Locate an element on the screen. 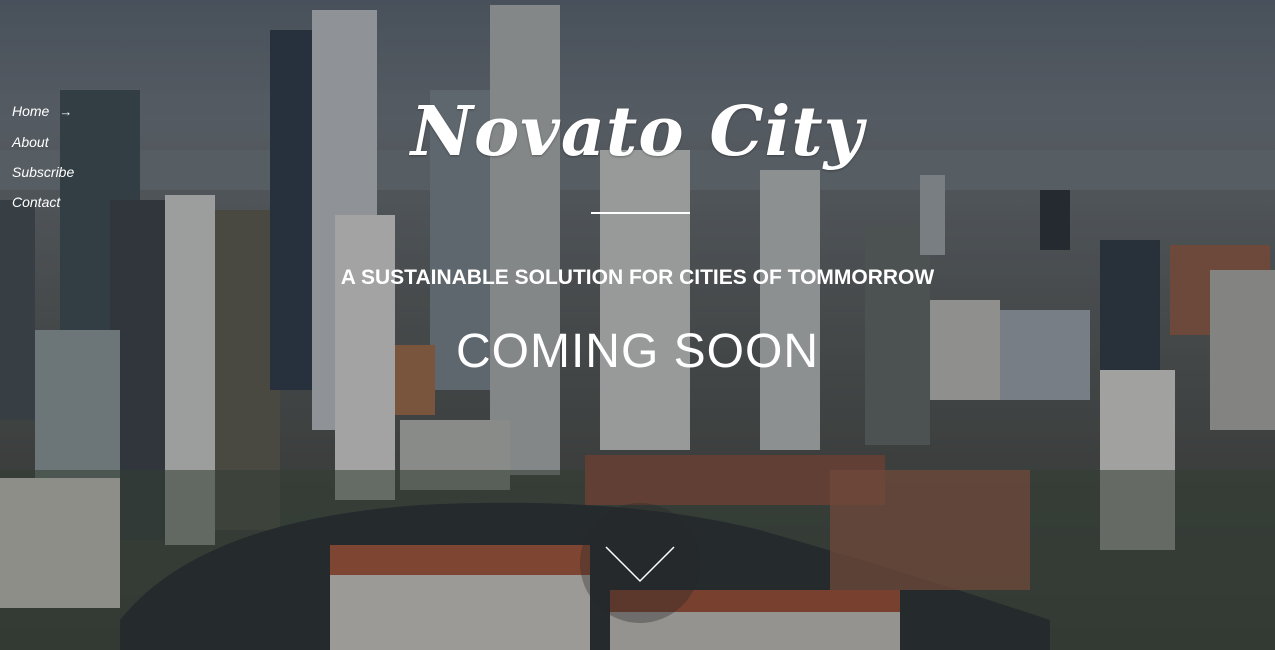  chevron-down-icon is located at coordinates (640, 564).